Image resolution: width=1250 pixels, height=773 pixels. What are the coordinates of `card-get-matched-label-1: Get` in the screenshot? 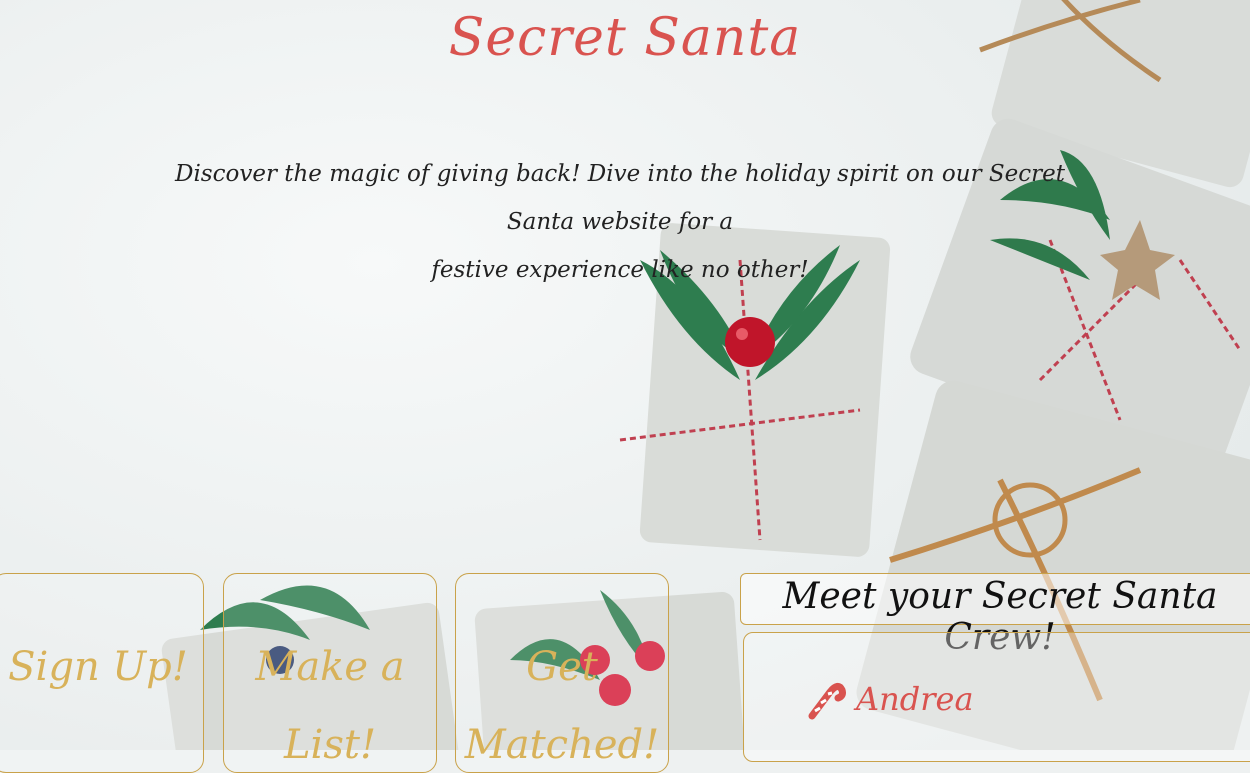 It's located at (562, 667).